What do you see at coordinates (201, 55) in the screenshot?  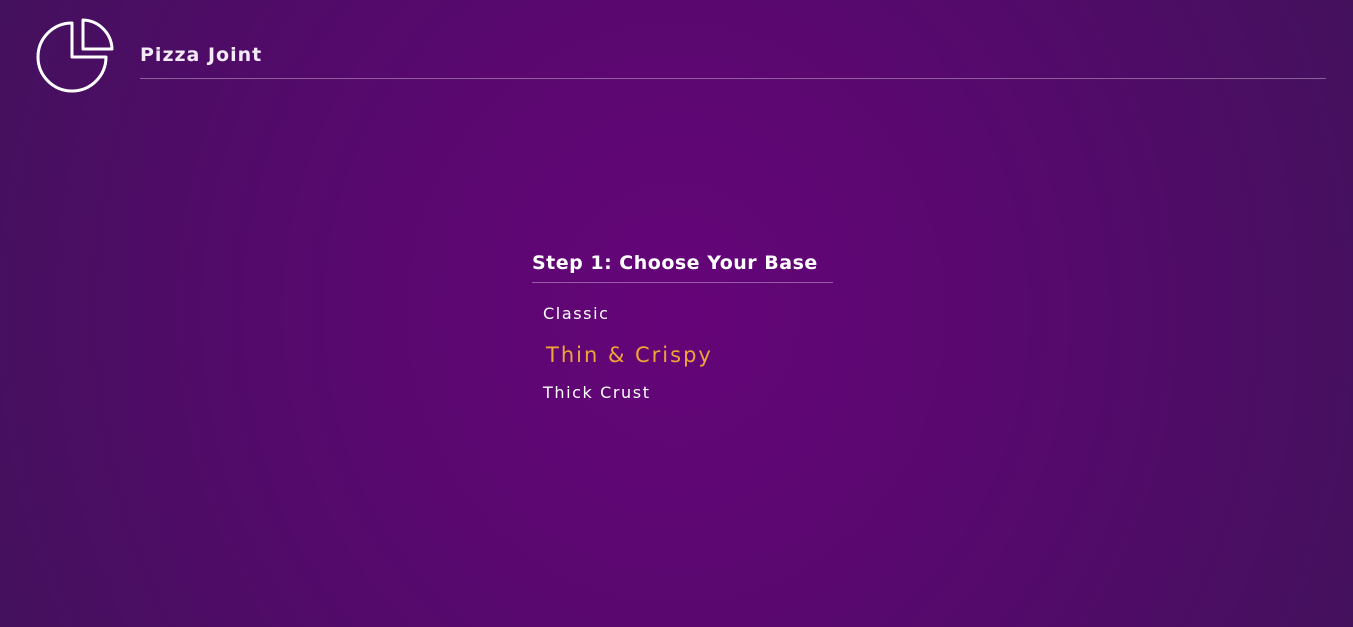 I see `brand-title: Pizza Joint` at bounding box center [201, 55].